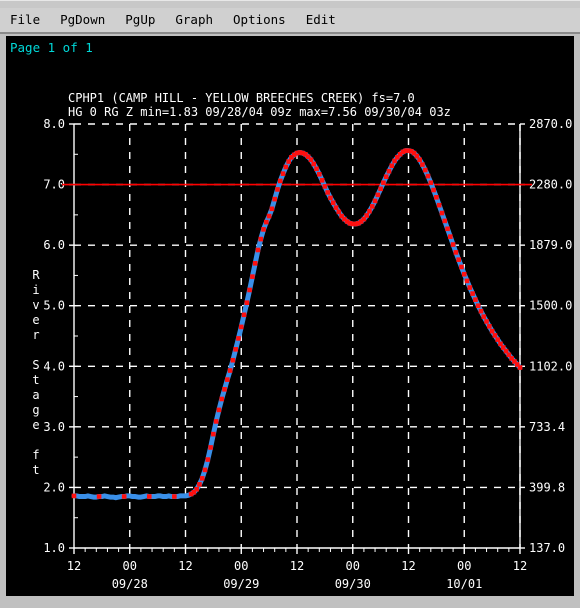  Describe the element at coordinates (550, 245) in the screenshot. I see `y2-axis-tick-label: 1879.0` at that location.